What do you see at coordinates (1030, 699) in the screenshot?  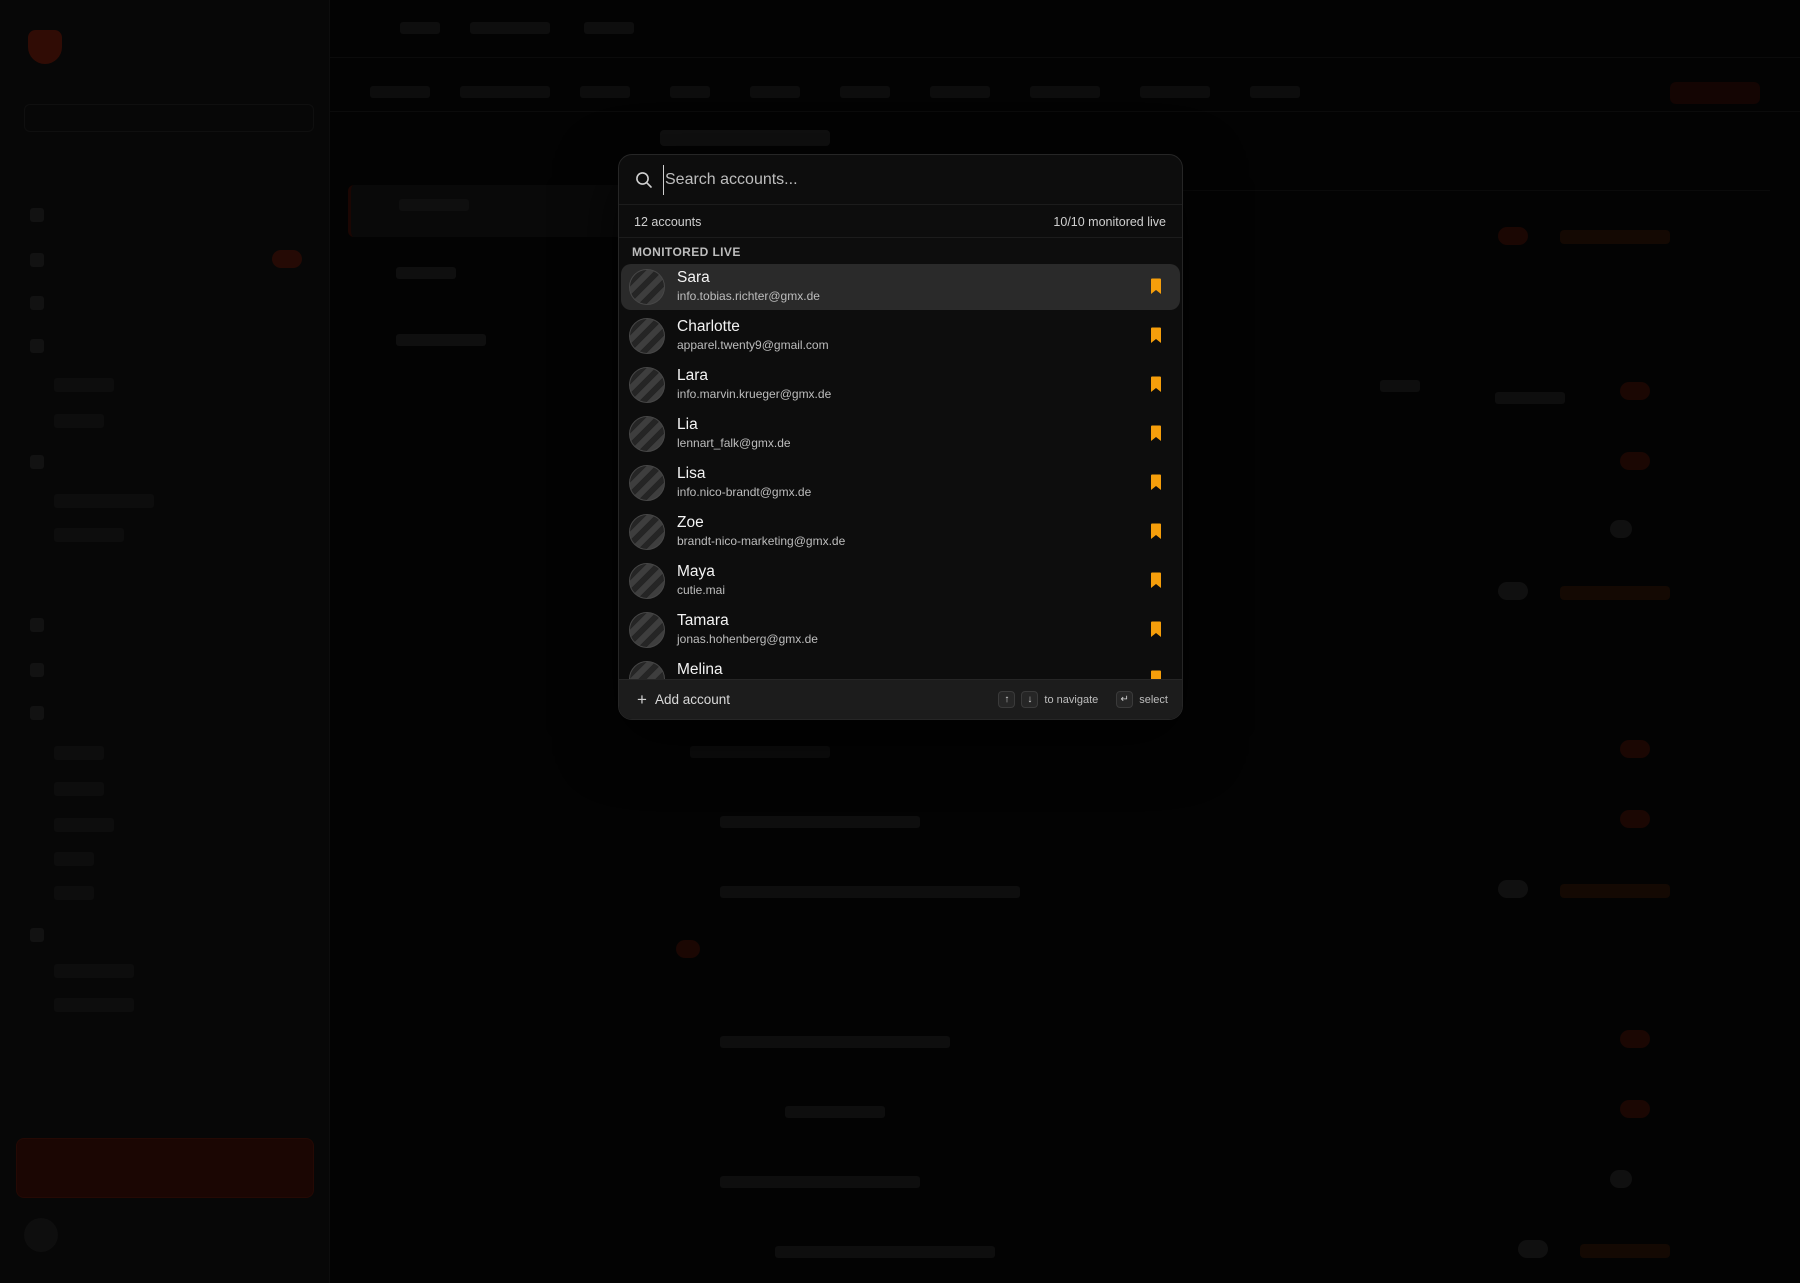 I see `arrow-down-key-icon: ↓` at bounding box center [1030, 699].